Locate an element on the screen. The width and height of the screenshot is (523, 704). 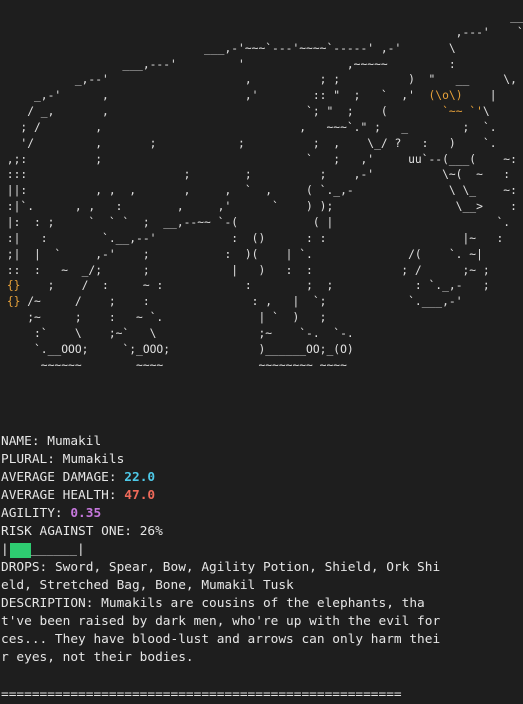
plural-value: Mumakils is located at coordinates (93, 459).